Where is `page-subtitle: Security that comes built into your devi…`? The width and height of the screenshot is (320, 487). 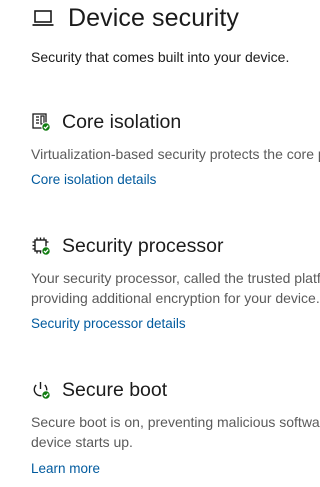 page-subtitle: Security that comes built into your devi… is located at coordinates (160, 57).